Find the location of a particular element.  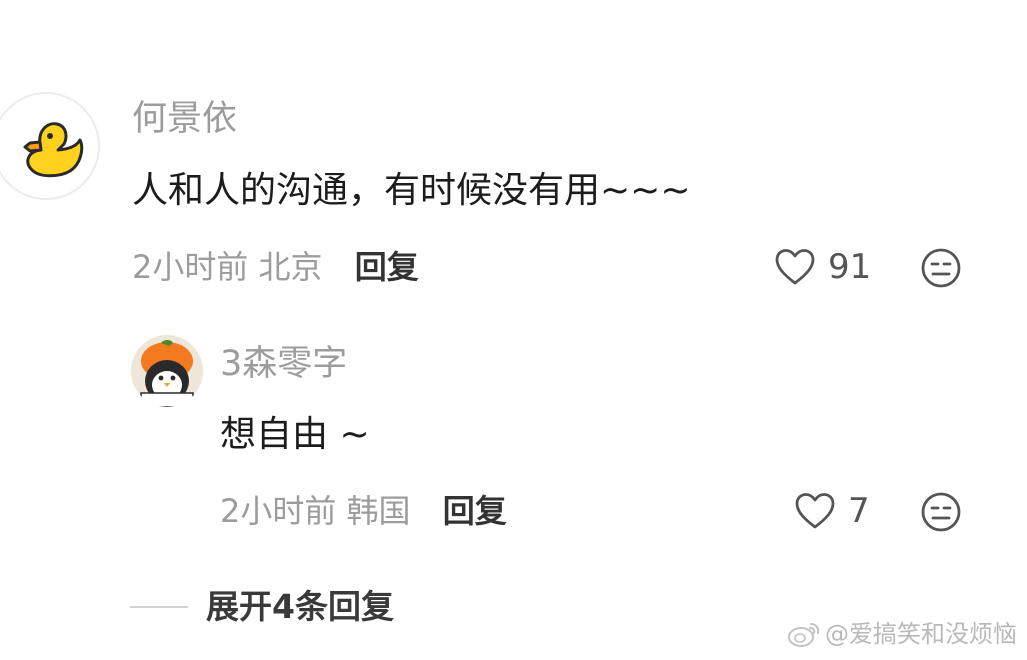

watermark: @爱搞笑和没烦恼 is located at coordinates (902, 634).